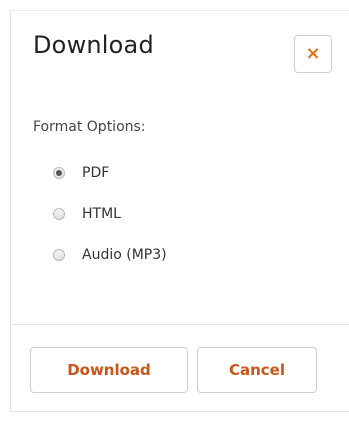 The image size is (349, 422). I want to click on option-label-pdf: PDF, so click(96, 173).